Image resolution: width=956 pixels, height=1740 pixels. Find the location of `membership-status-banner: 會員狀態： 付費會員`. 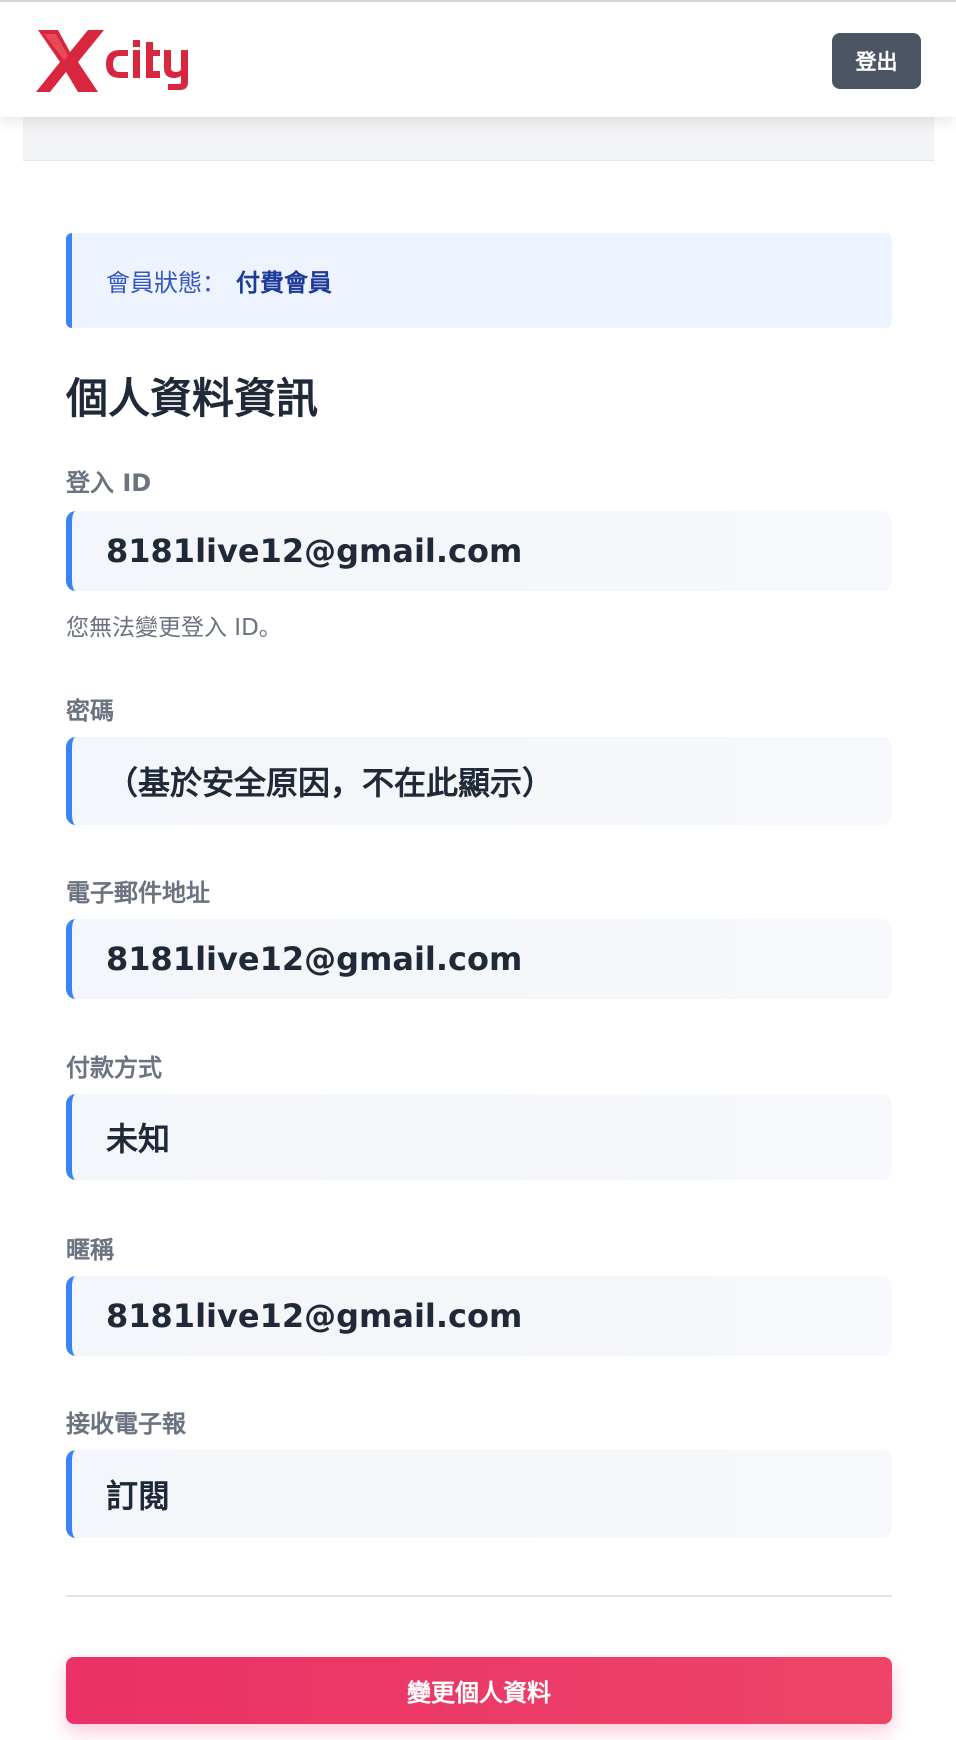

membership-status-banner: 會員狀態： 付費會員 is located at coordinates (479, 280).